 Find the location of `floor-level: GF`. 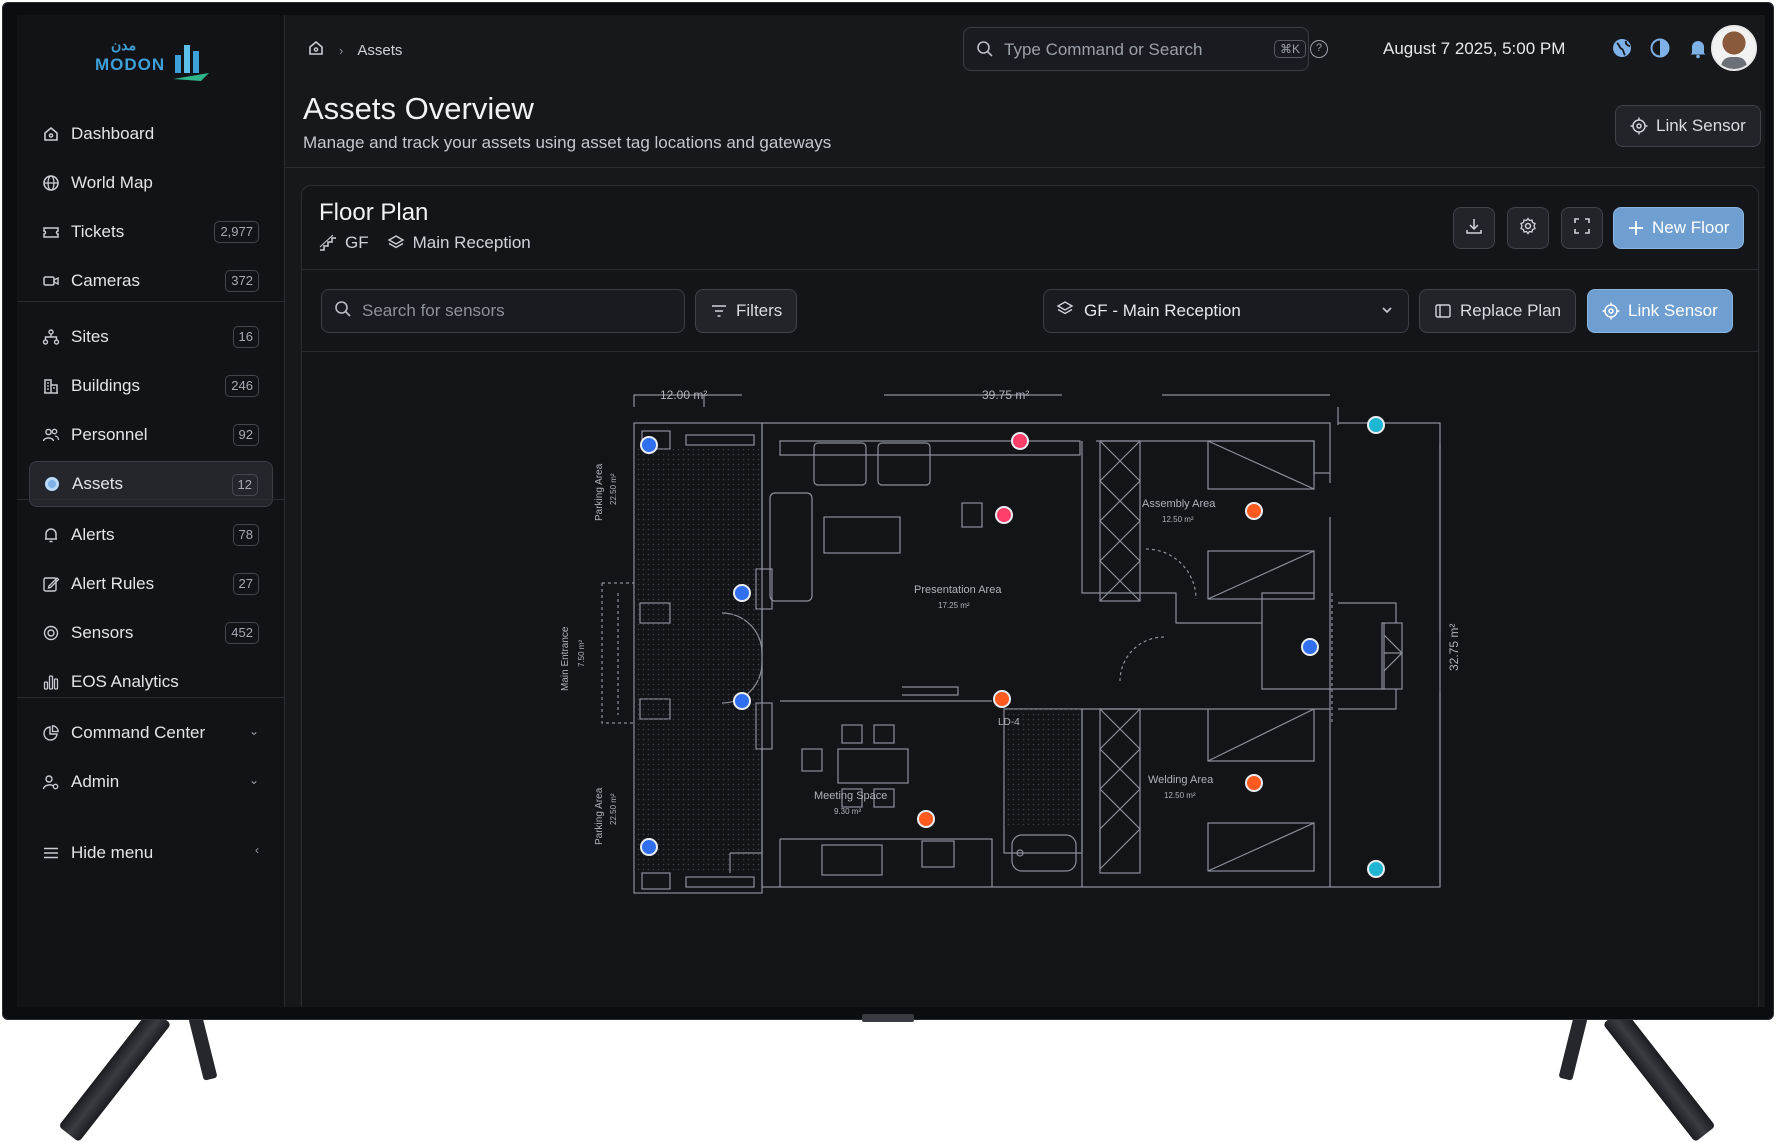

floor-level: GF is located at coordinates (357, 242).